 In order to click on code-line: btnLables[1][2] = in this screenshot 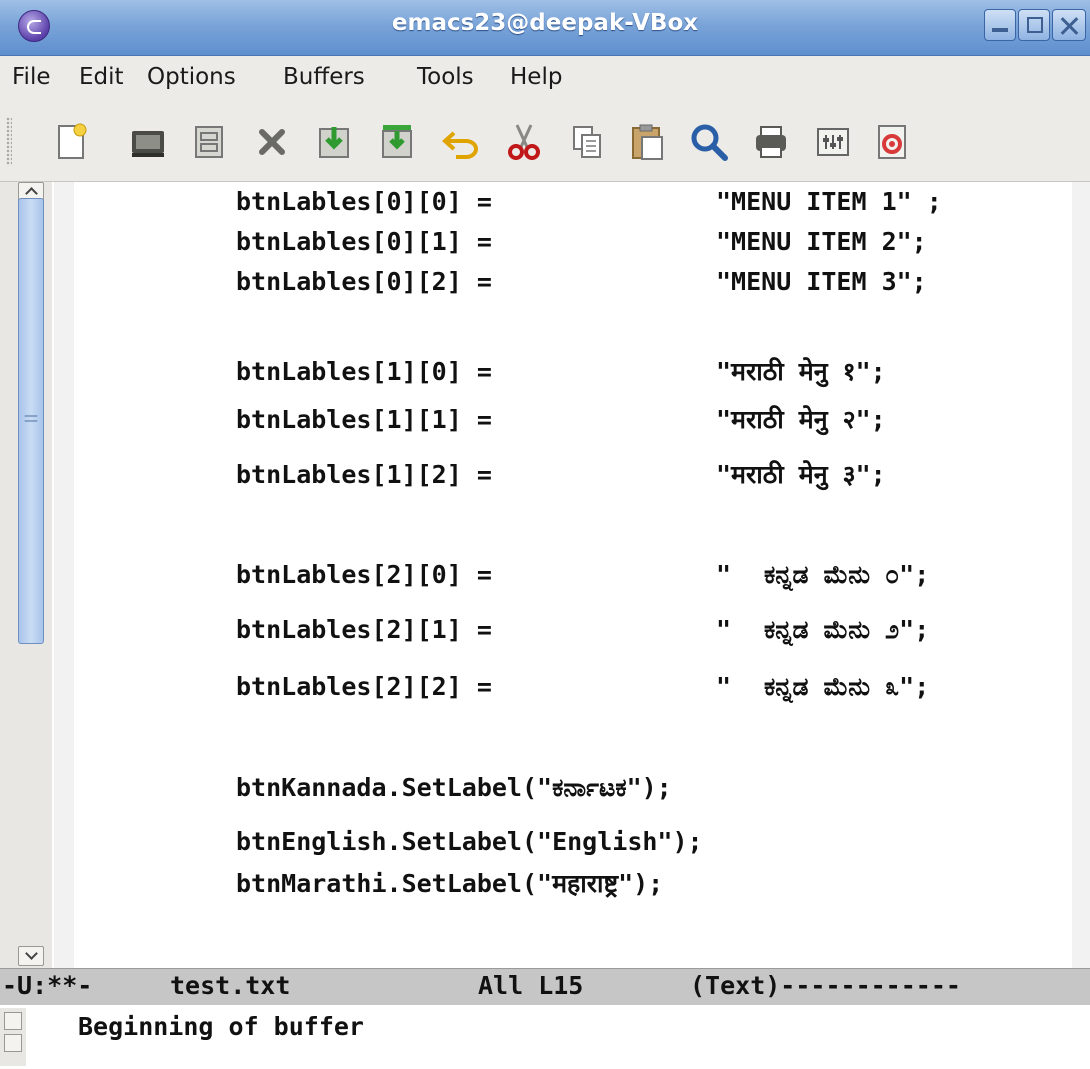, I will do `click(364, 474)`.